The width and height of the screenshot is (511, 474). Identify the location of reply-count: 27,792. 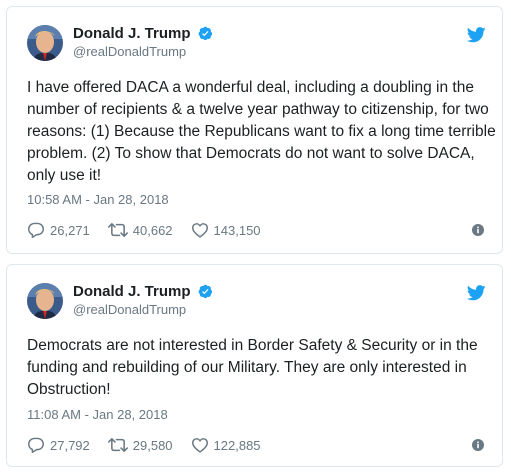
(70, 445).